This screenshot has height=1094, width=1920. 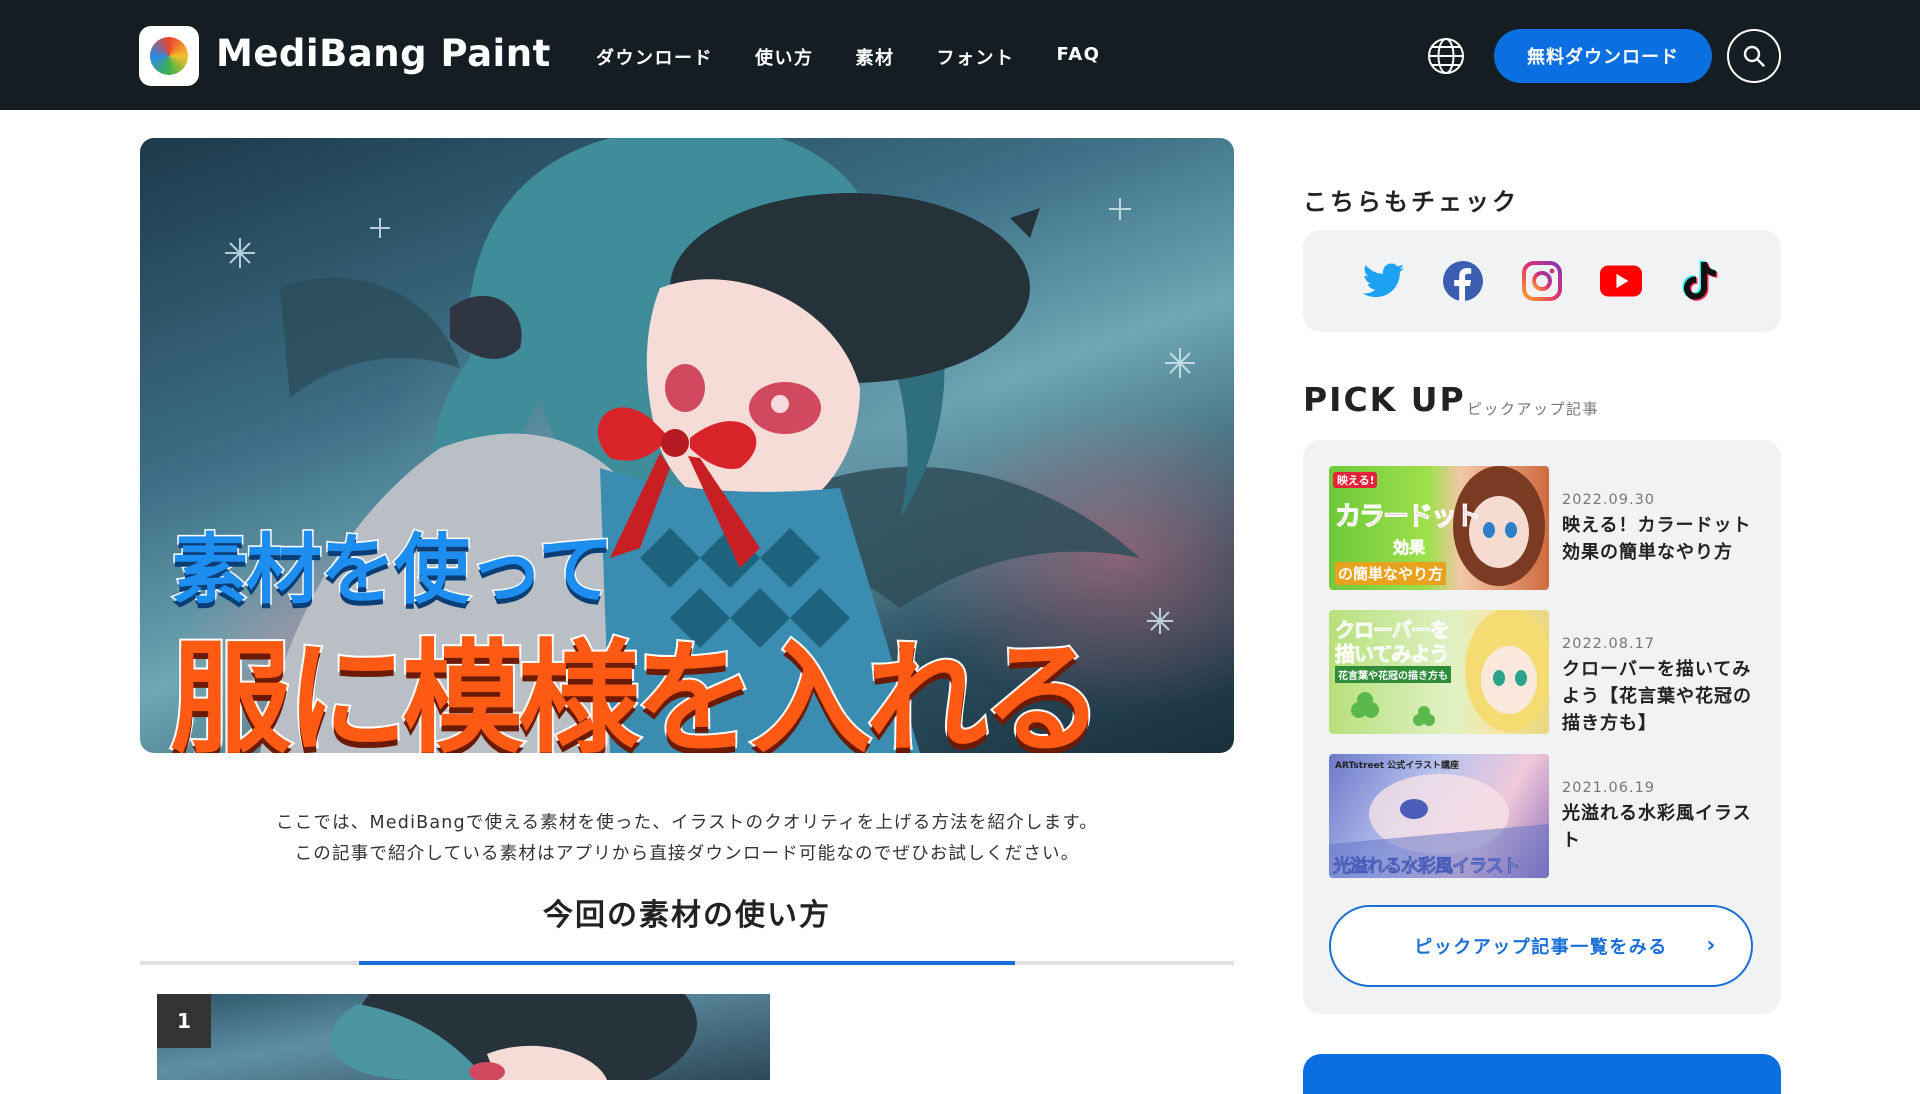 I want to click on thumb-bottom: の簡単なやり方, so click(x=1391, y=573).